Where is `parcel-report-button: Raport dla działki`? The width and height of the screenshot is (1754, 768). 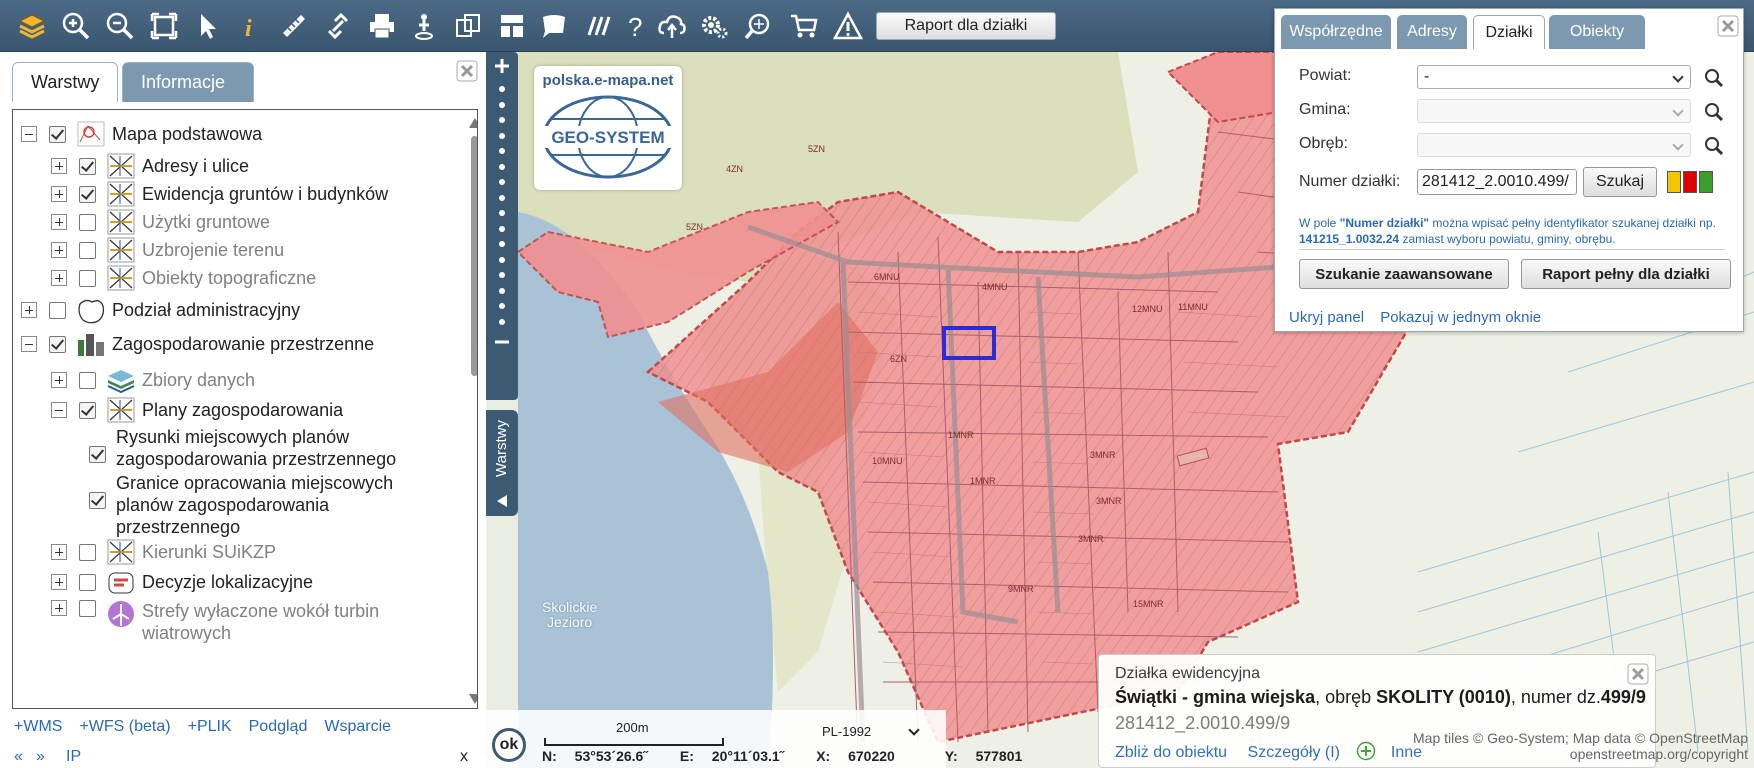
parcel-report-button: Raport dla działki is located at coordinates (966, 26).